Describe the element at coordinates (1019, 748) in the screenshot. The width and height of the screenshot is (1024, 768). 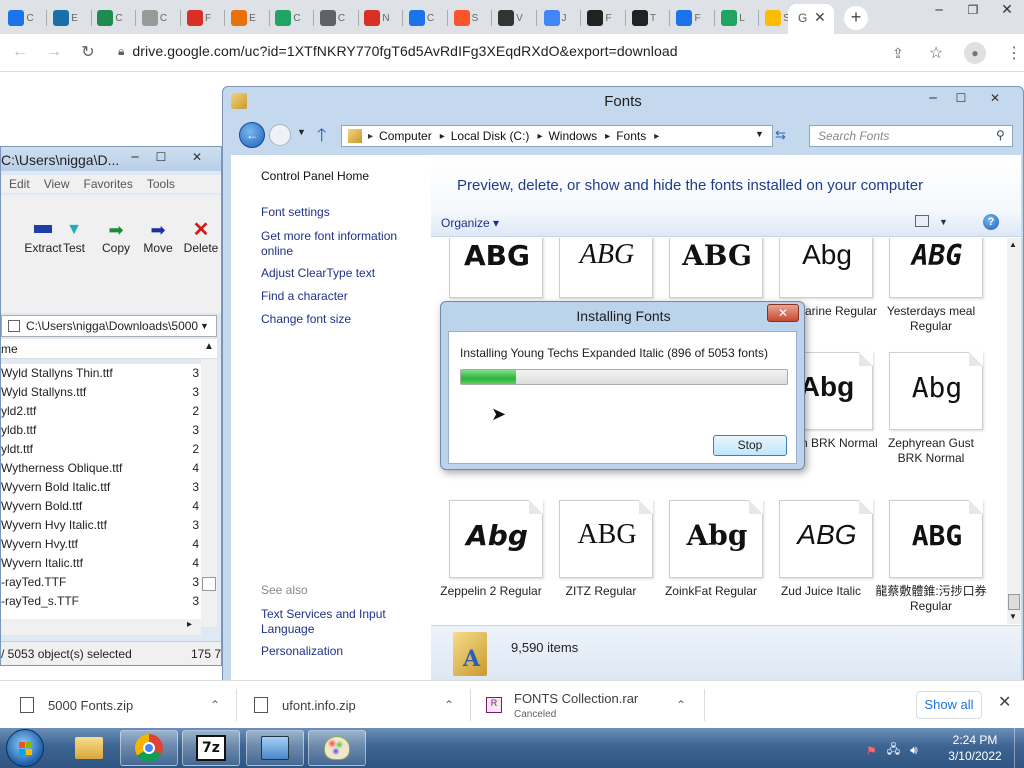
I see `show-desktop-button` at that location.